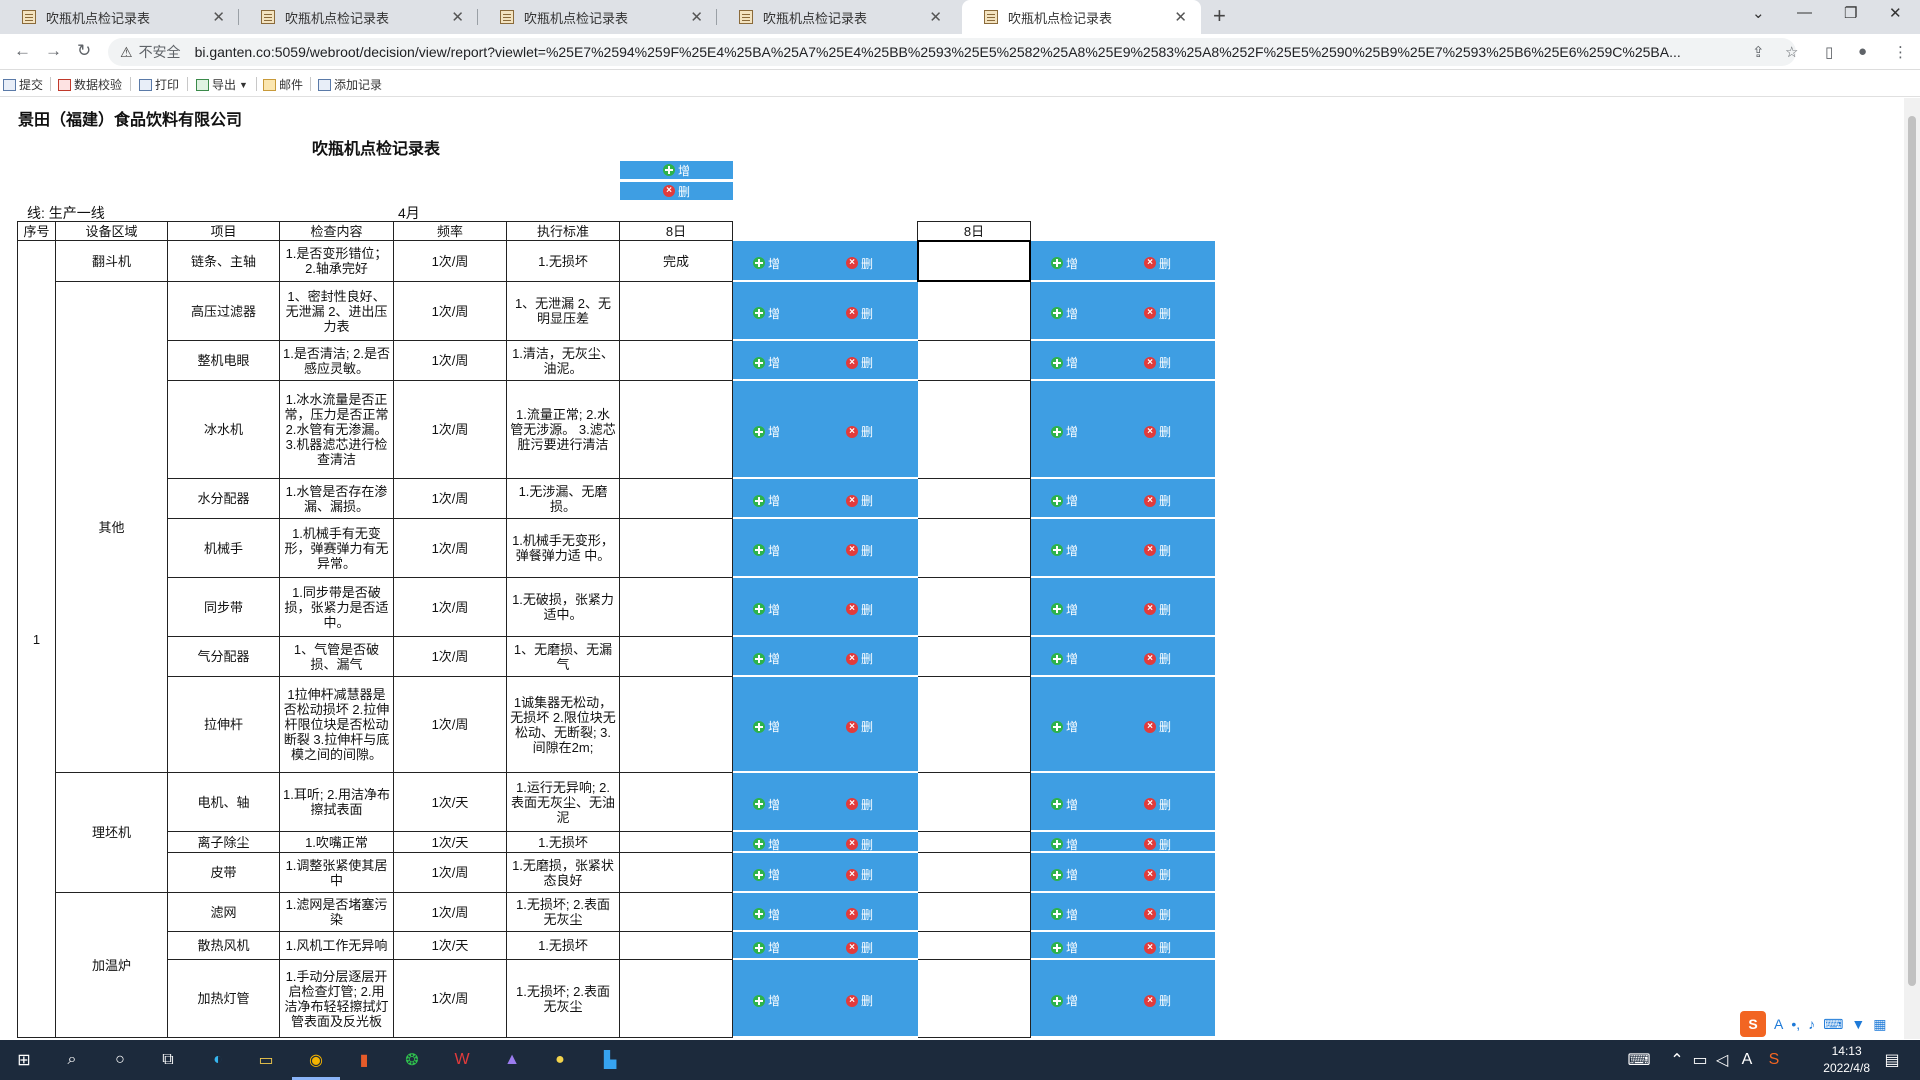 The image size is (1920, 1080). Describe the element at coordinates (218, 1060) in the screenshot. I see `edge-browser-icon: ◐` at that location.